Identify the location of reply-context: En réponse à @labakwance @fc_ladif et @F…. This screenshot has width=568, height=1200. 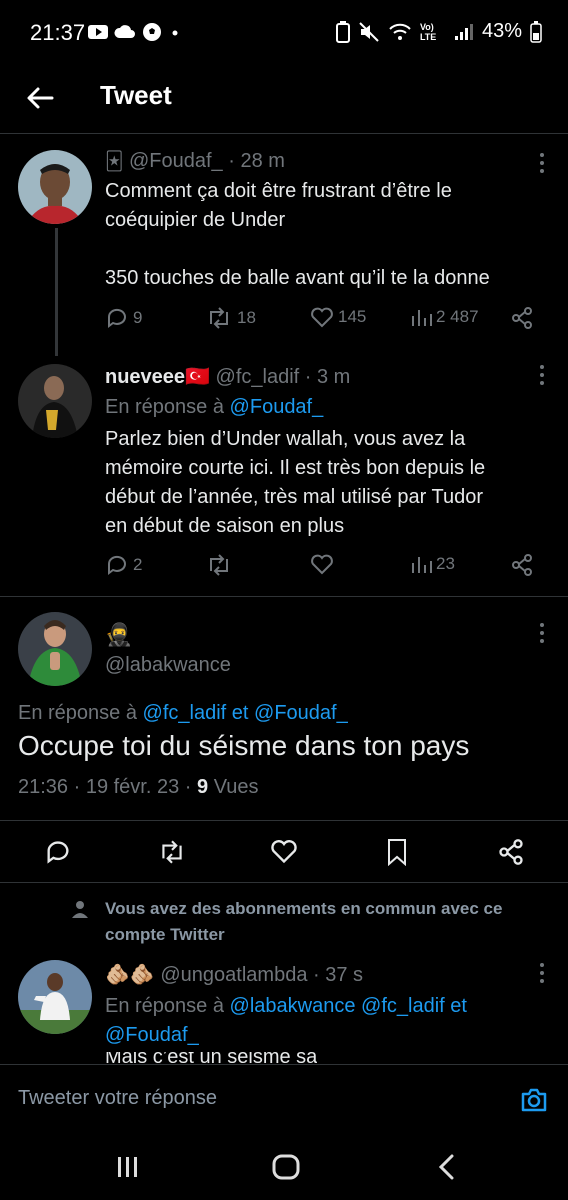
(321, 1021).